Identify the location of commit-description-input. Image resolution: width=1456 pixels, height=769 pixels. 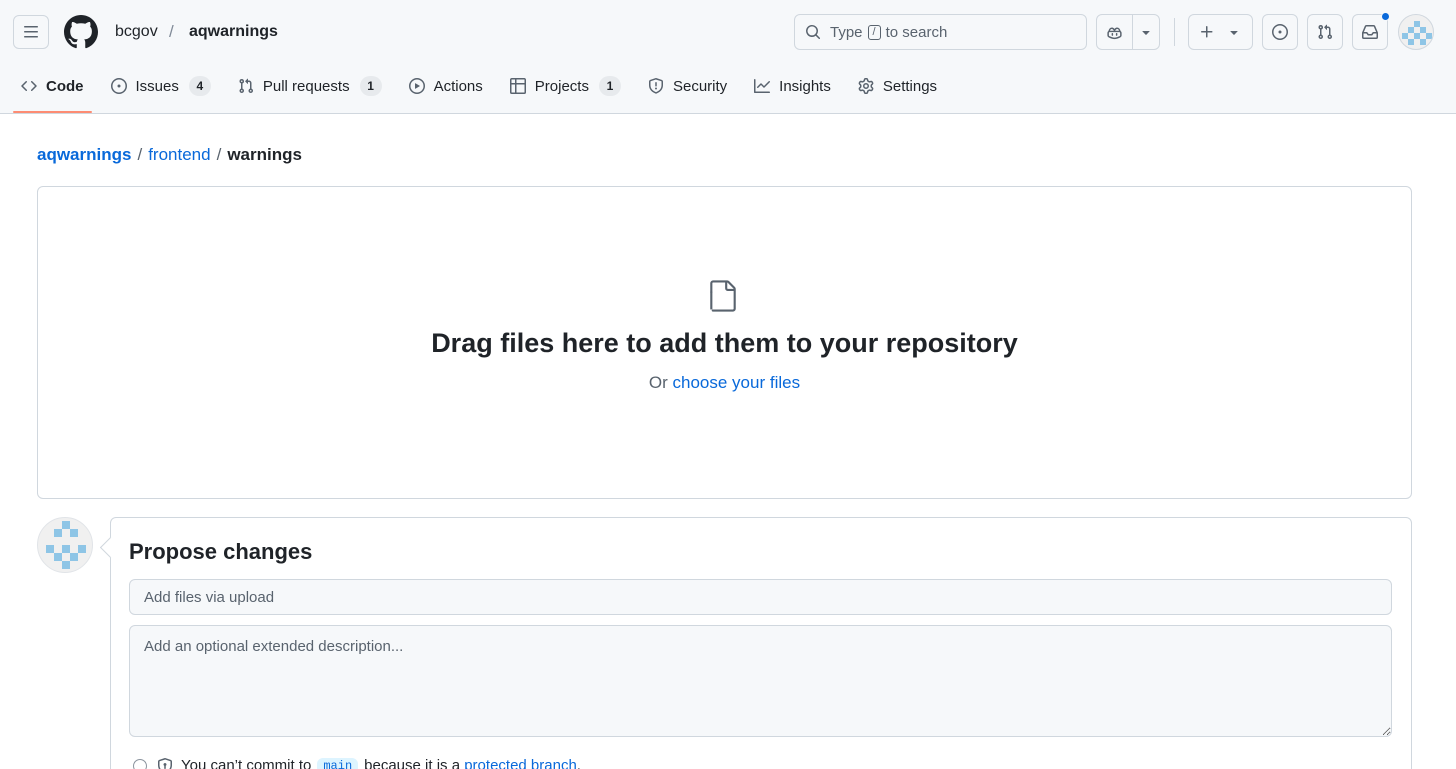
(760, 681).